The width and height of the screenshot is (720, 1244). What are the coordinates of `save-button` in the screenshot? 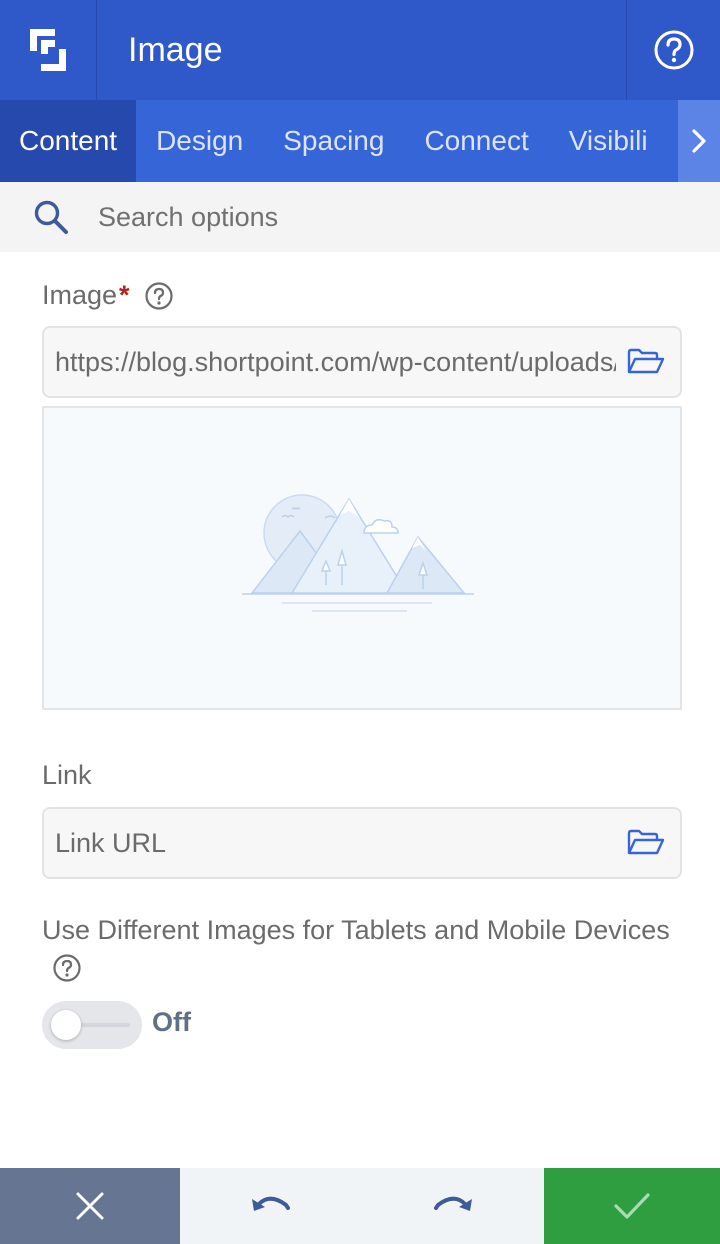 It's located at (632, 1206).